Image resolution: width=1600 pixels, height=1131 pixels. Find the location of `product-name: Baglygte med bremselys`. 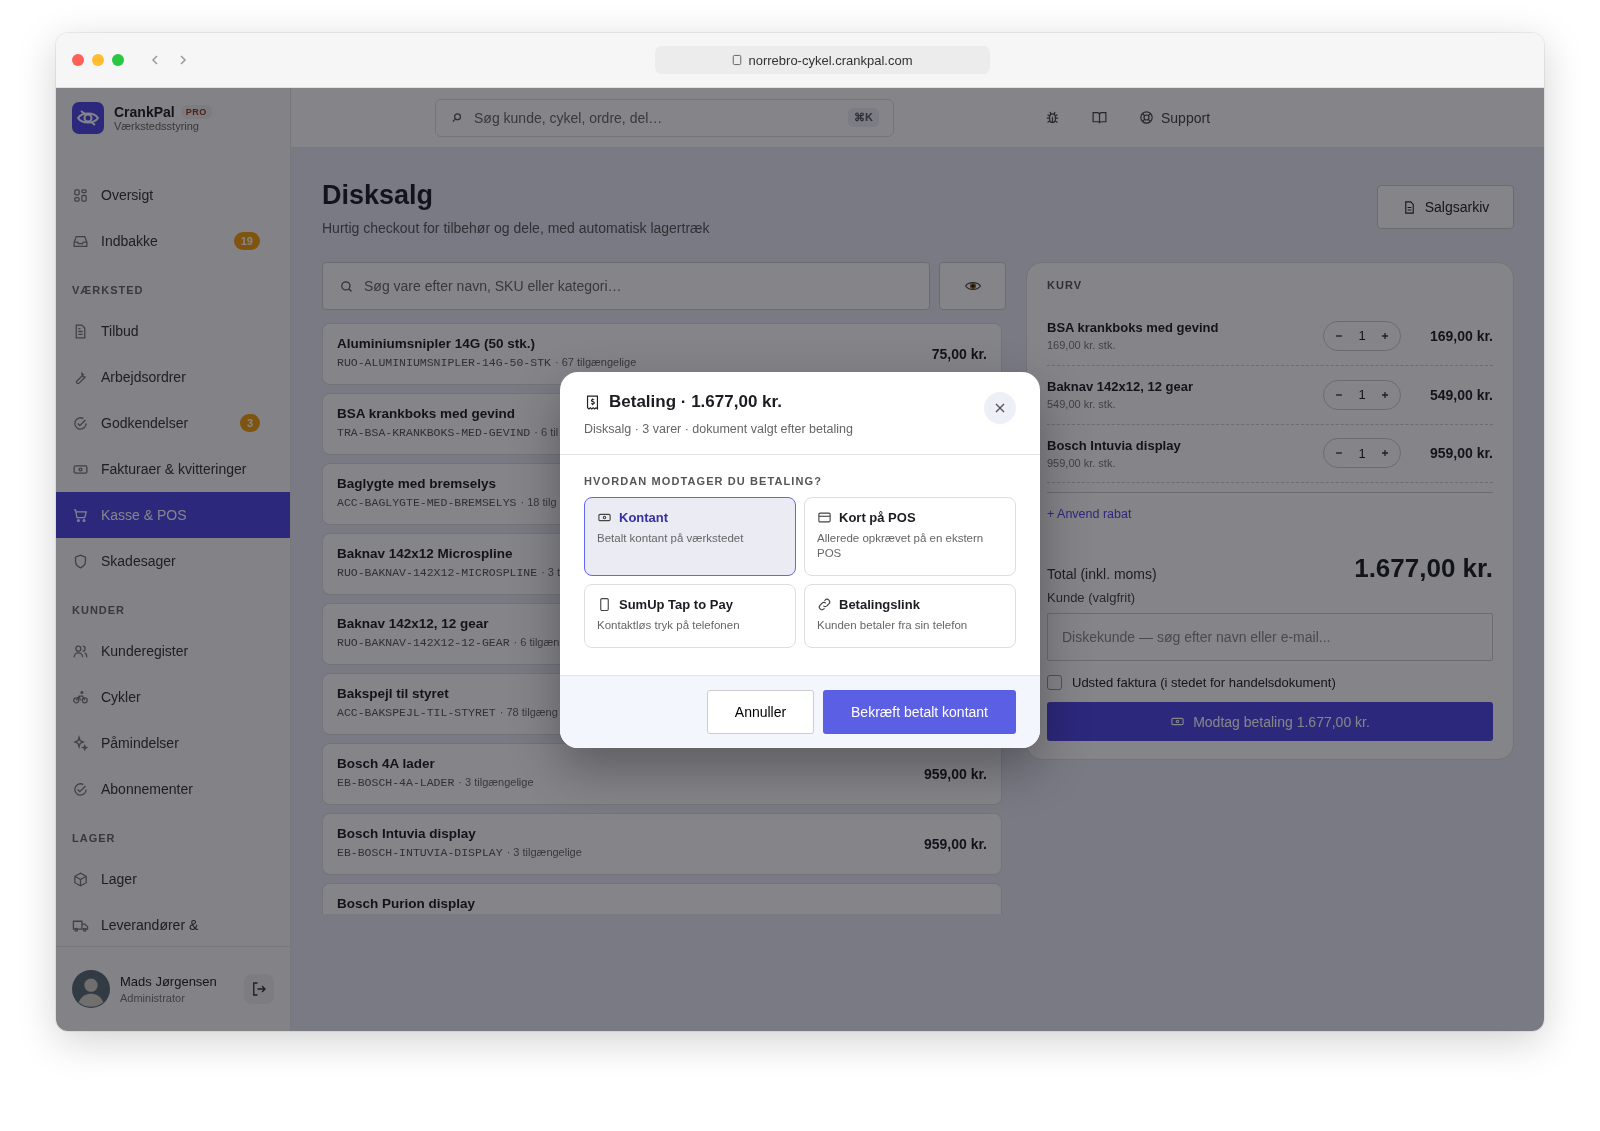

product-name: Baglygte med bremselys is located at coordinates (417, 483).